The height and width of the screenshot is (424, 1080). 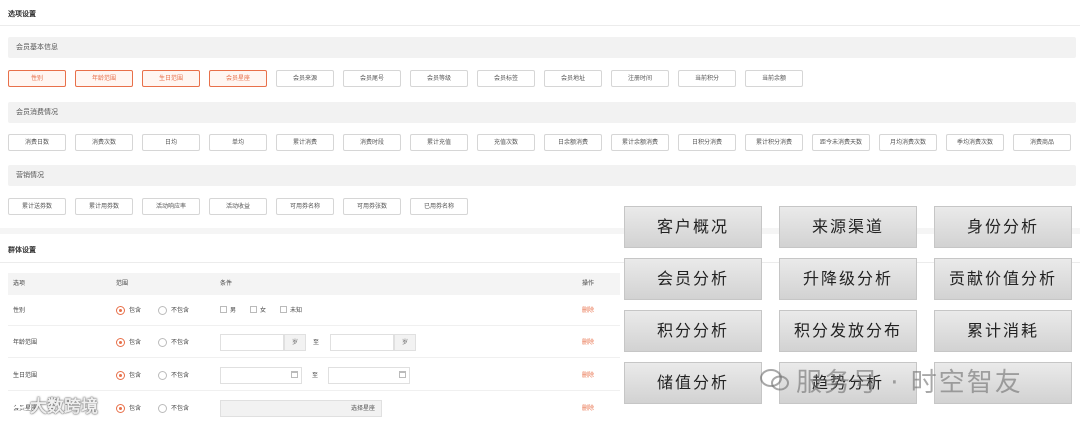 What do you see at coordinates (17, 403) in the screenshot?
I see `chain-icon` at bounding box center [17, 403].